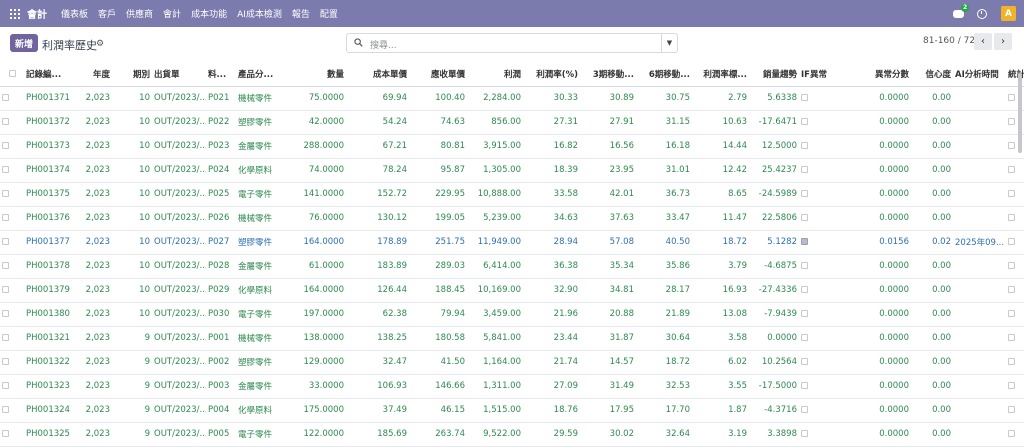 The height and width of the screenshot is (447, 1024). Describe the element at coordinates (139, 13) in the screenshot. I see `menu-item-vendors: 供應商` at that location.